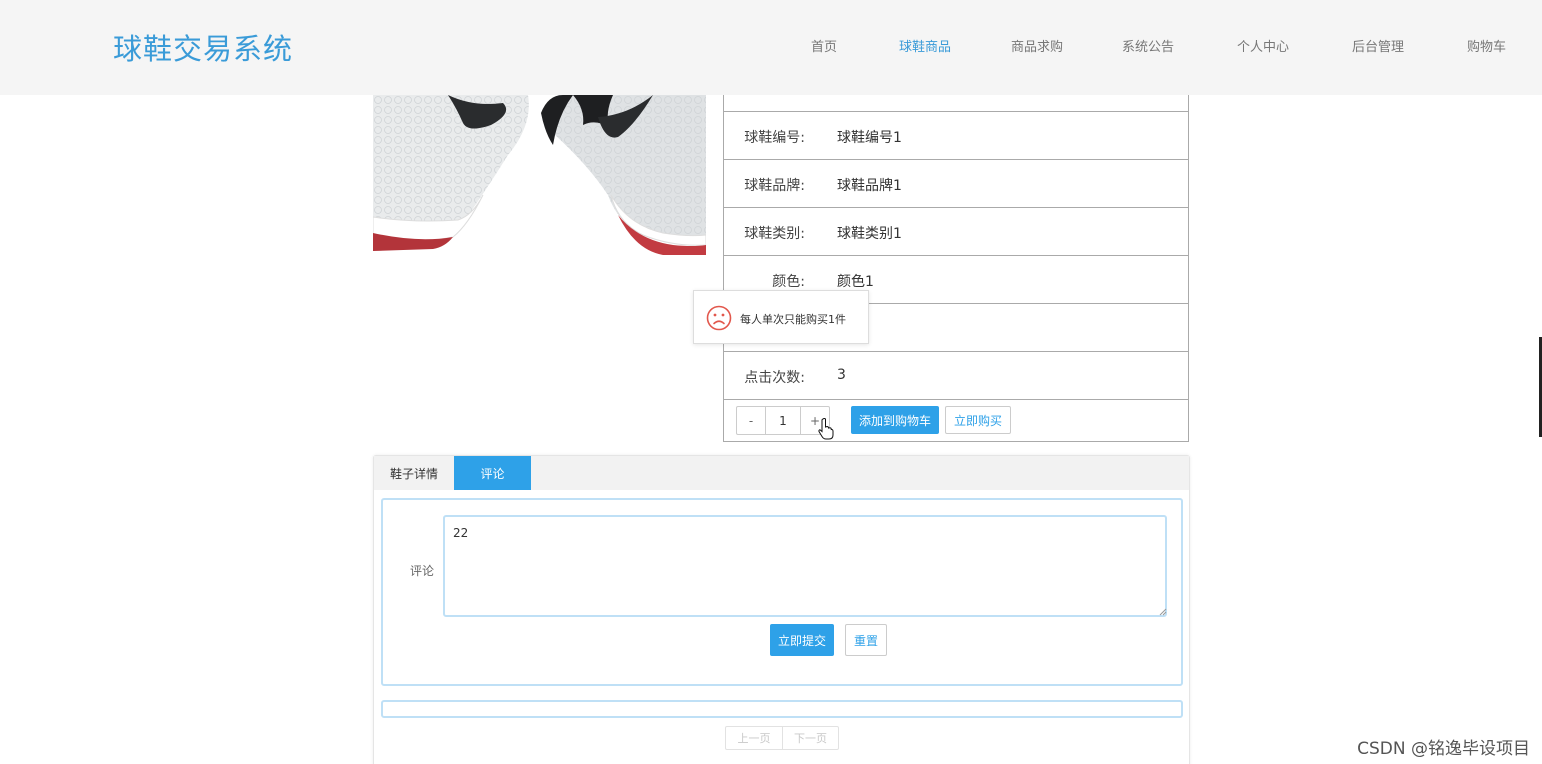  I want to click on purchase-action-row: - 1 + 添加到购物车 立即购买, so click(956, 421).